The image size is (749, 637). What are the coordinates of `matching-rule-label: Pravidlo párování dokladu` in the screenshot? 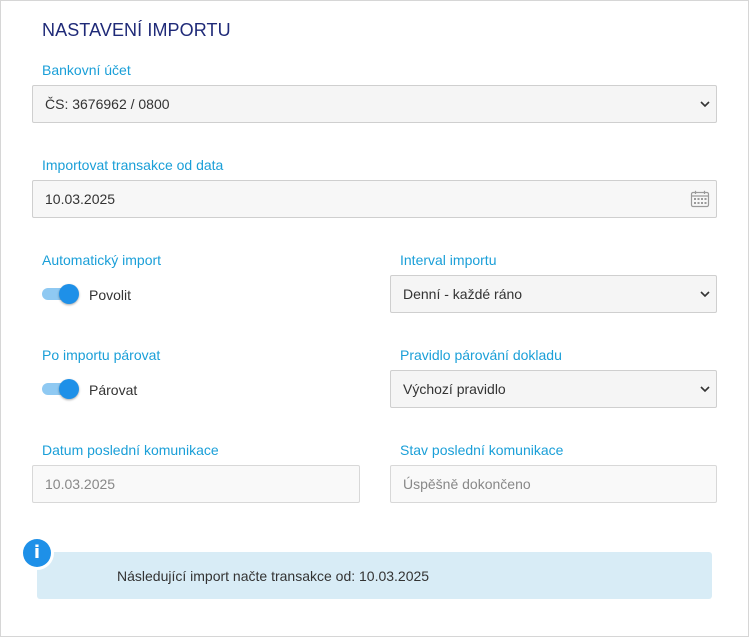 It's located at (481, 355).